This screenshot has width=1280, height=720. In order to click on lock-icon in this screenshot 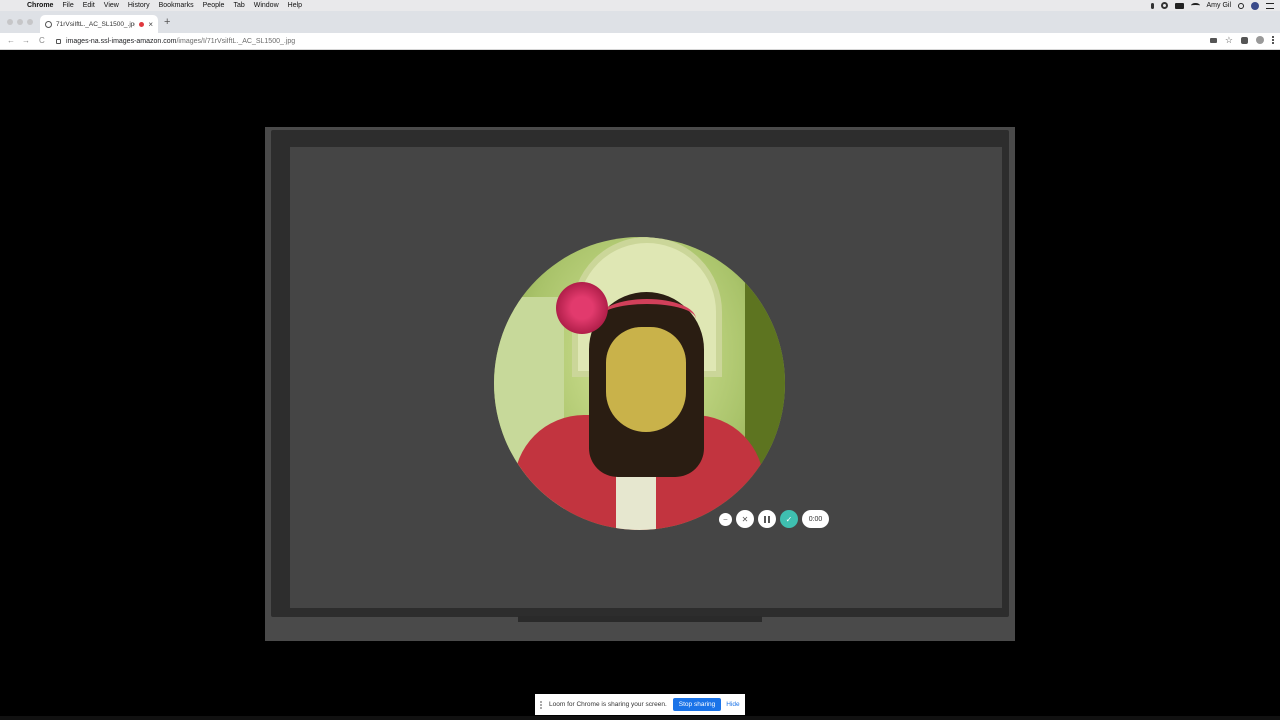, I will do `click(58, 41)`.